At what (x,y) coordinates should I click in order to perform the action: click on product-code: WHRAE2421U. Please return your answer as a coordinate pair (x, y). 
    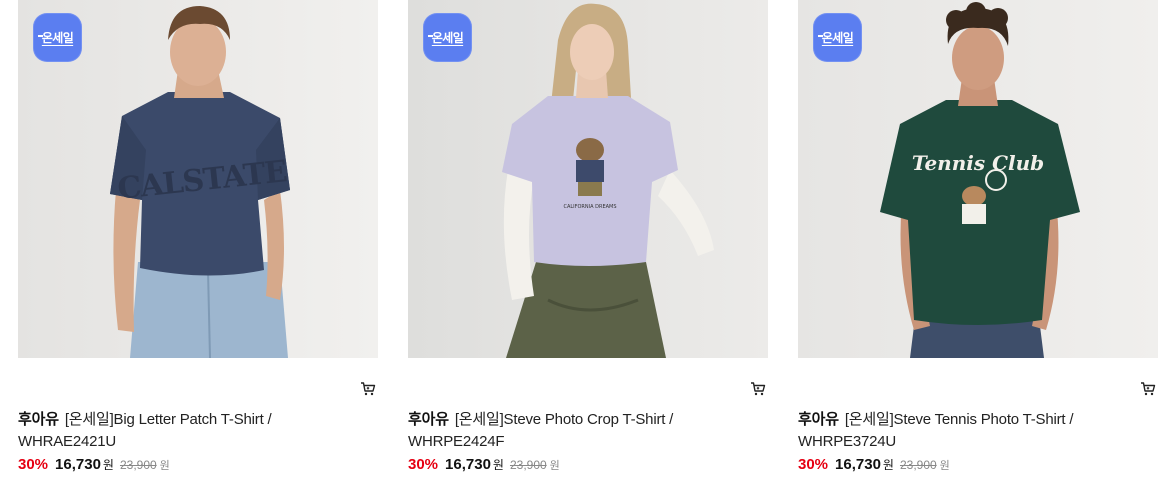
    Looking at the image, I should click on (67, 441).